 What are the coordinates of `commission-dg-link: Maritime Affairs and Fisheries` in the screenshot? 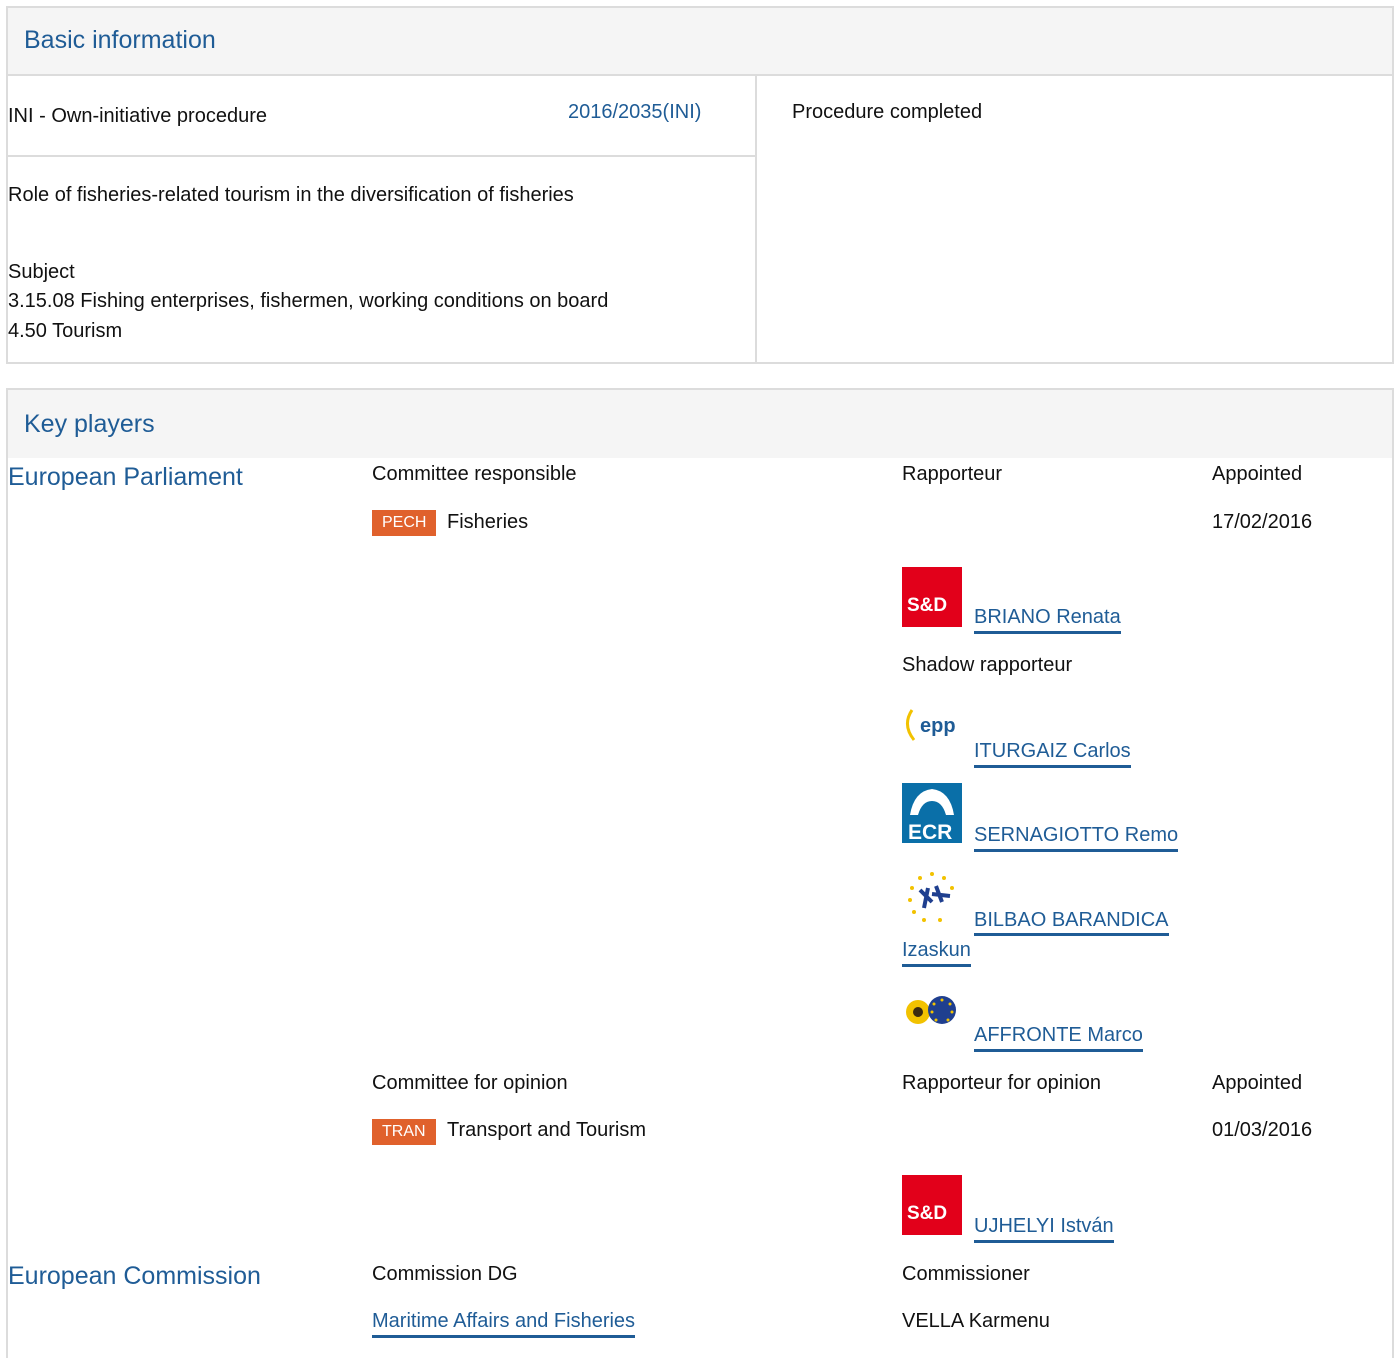 It's located at (504, 1324).